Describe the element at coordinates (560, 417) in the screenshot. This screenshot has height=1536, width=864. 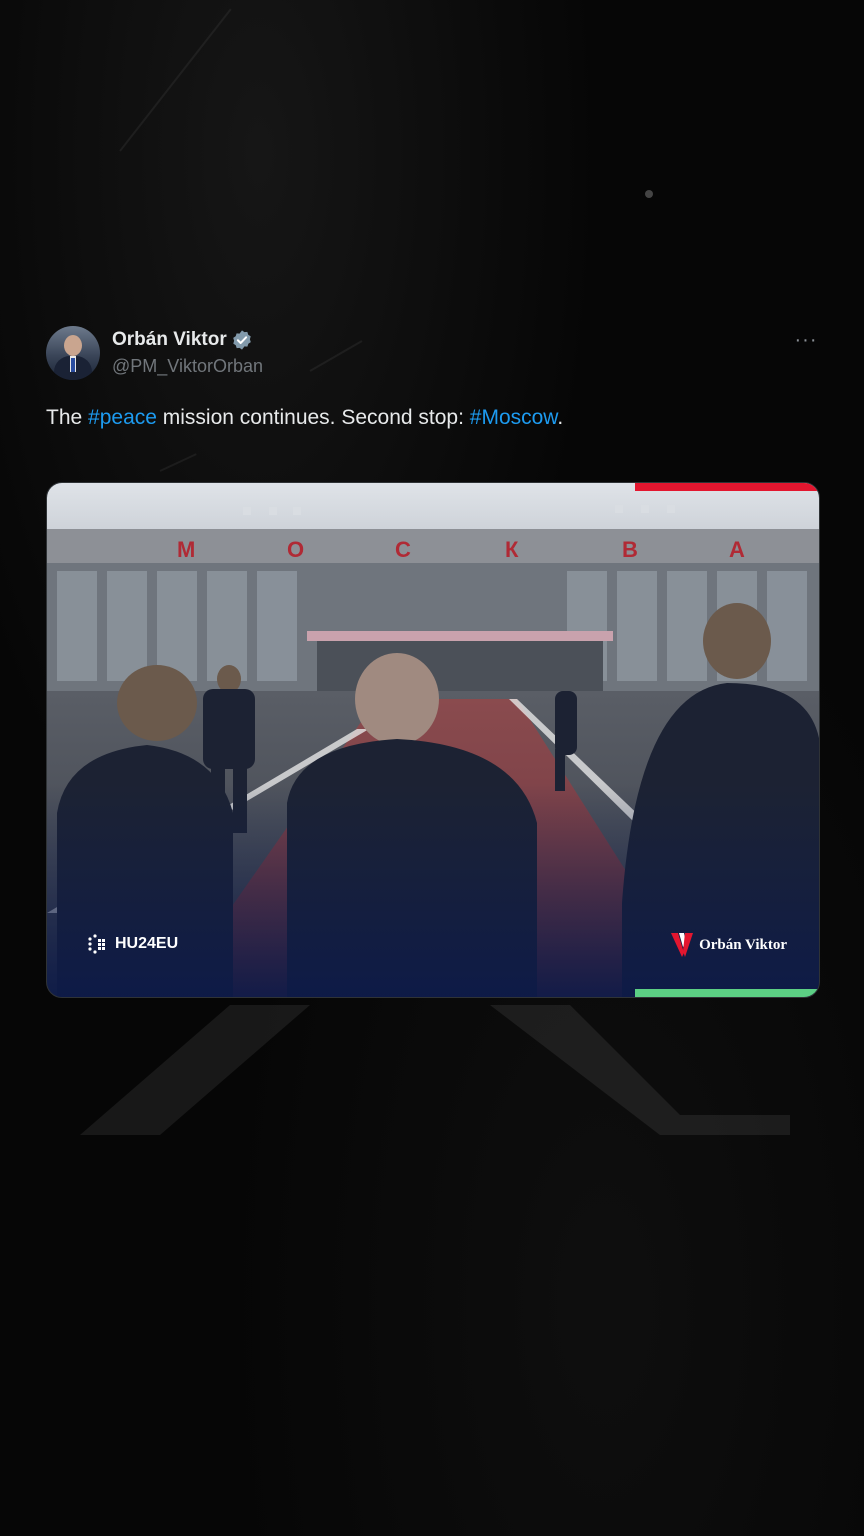
I see `text-plain: .` at that location.